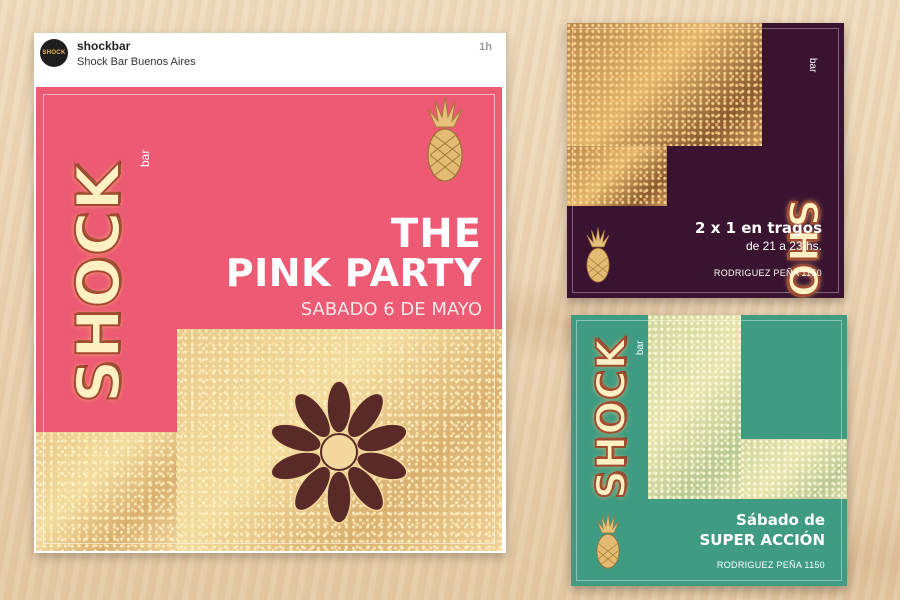 Image resolution: width=900 pixels, height=600 pixels. Describe the element at coordinates (270, 55) in the screenshot. I see `post-header: SHOCK shockbar Shock Bar Buenos Aires 1h` at that location.